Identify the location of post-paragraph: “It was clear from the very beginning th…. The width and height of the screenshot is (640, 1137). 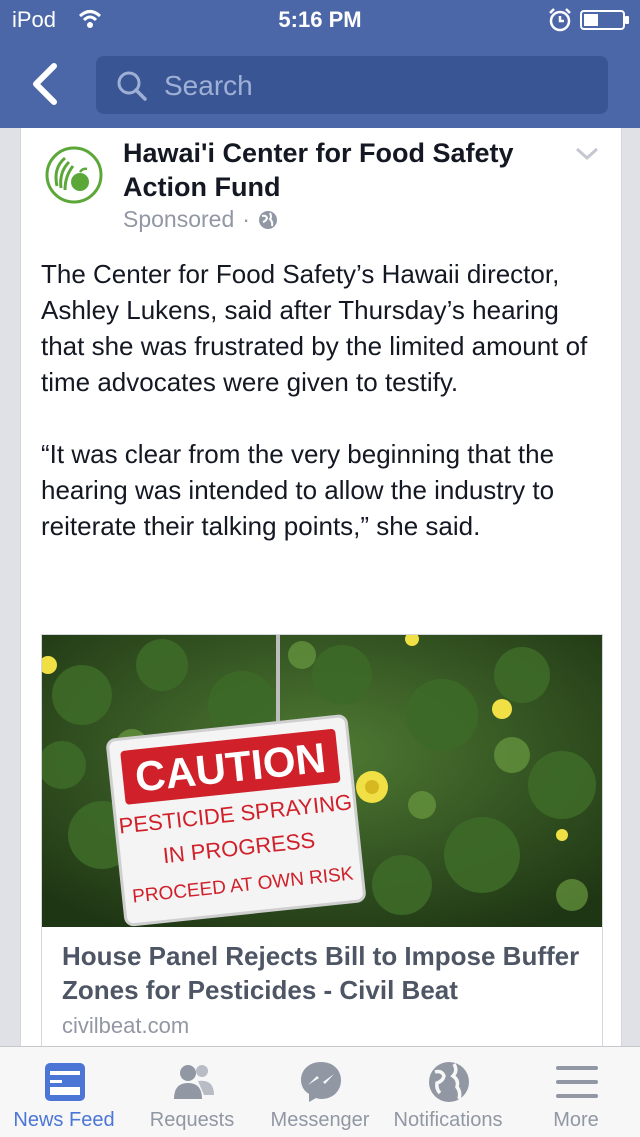
(298, 490).